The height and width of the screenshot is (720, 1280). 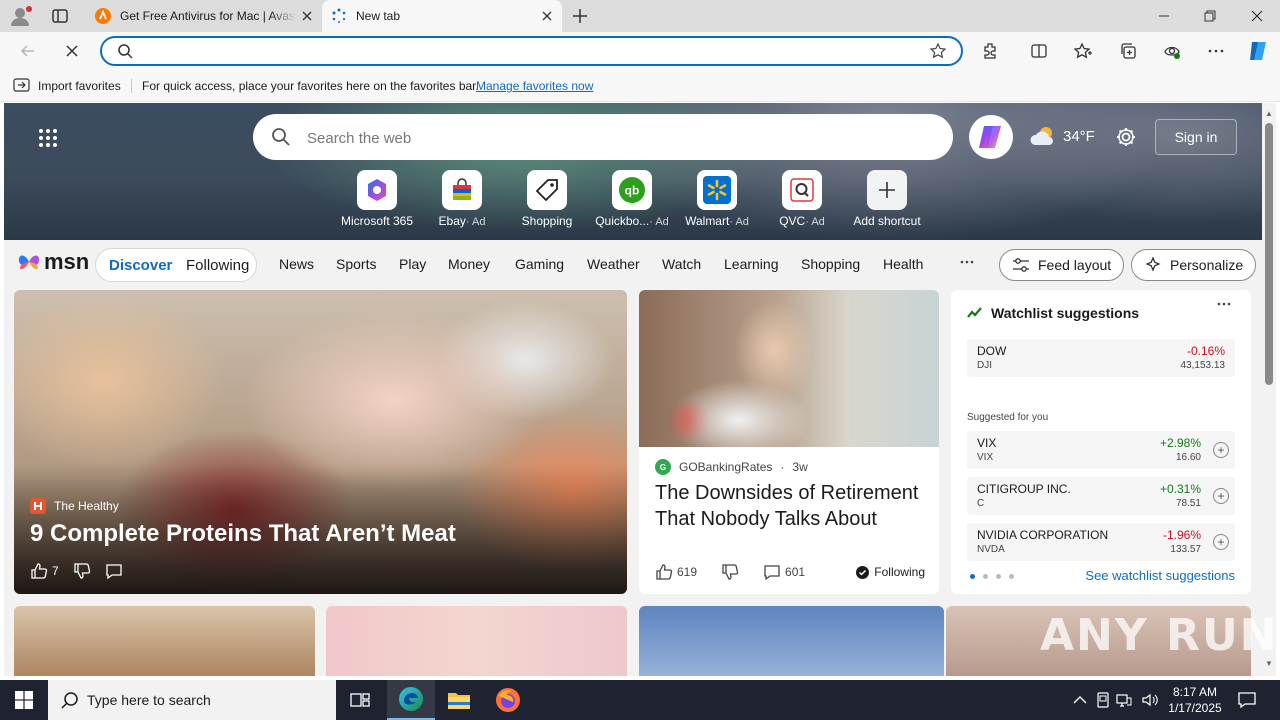 What do you see at coordinates (1039, 51) in the screenshot?
I see `split-screen-icon` at bounding box center [1039, 51].